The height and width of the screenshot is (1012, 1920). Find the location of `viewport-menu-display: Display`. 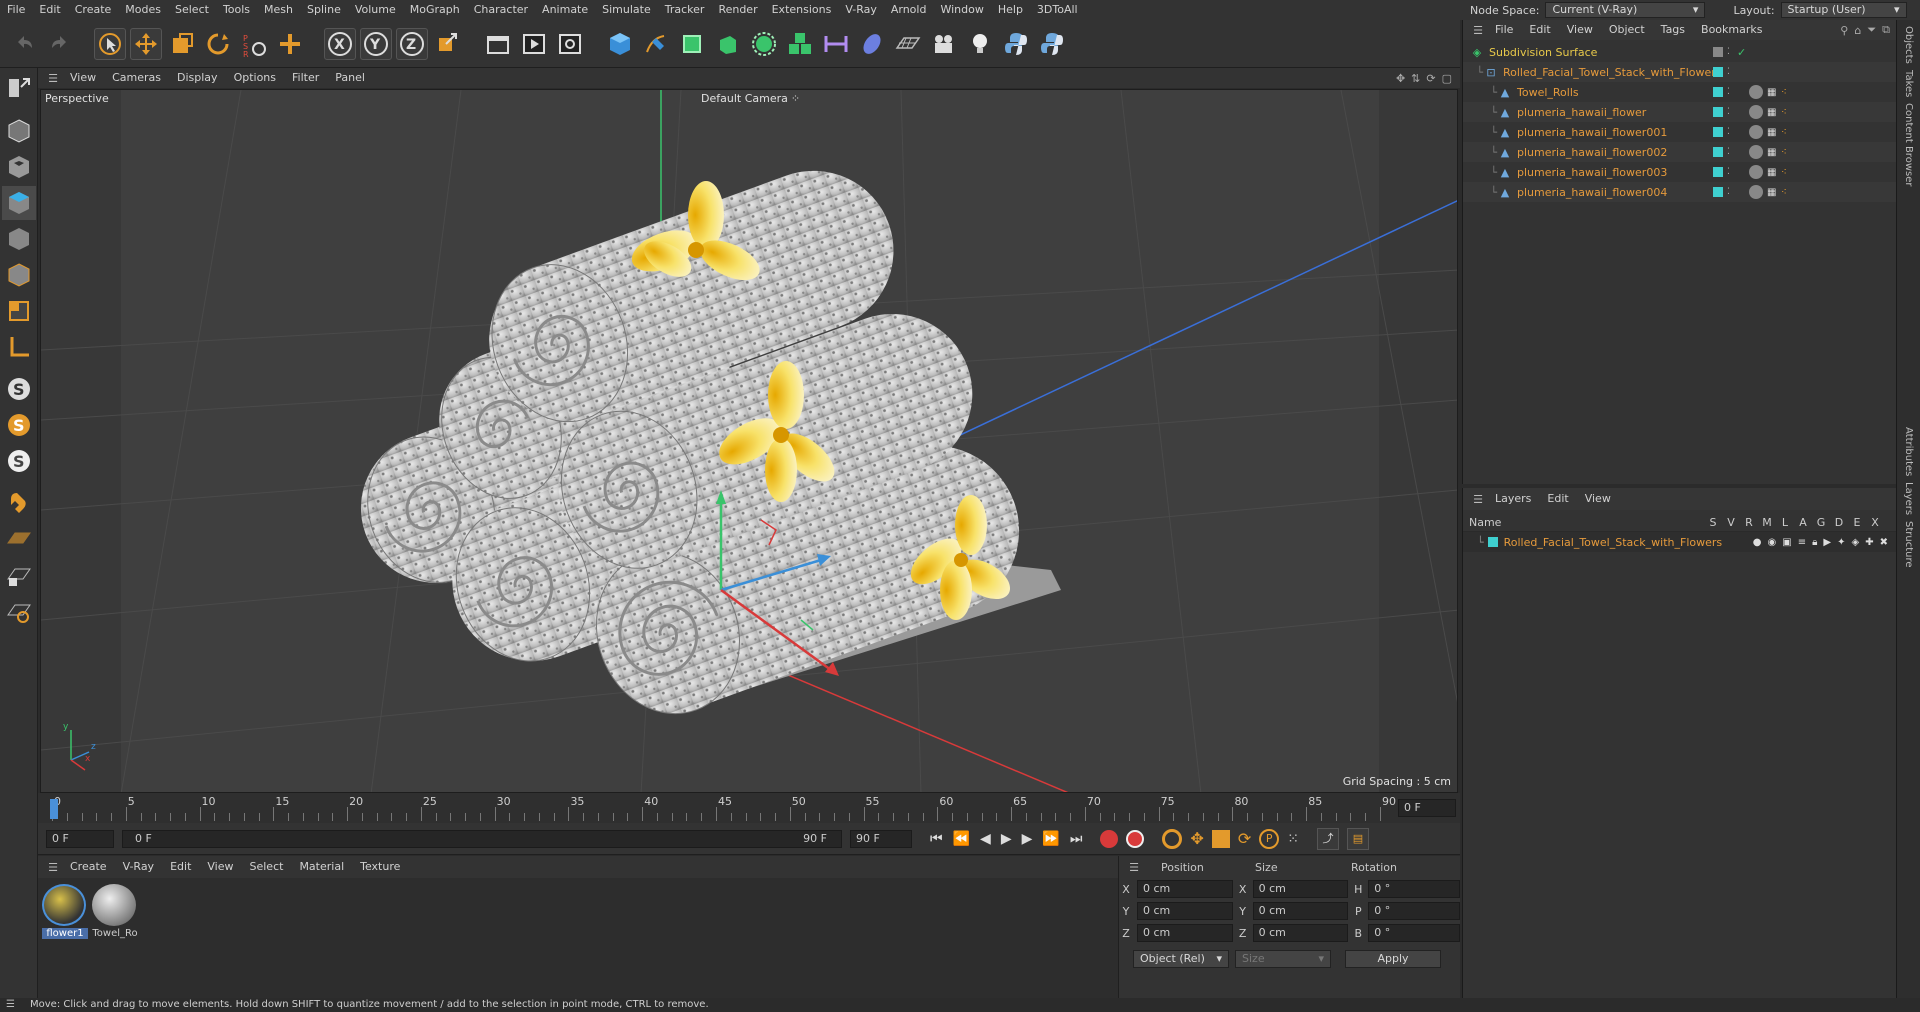

viewport-menu-display: Display is located at coordinates (197, 78).